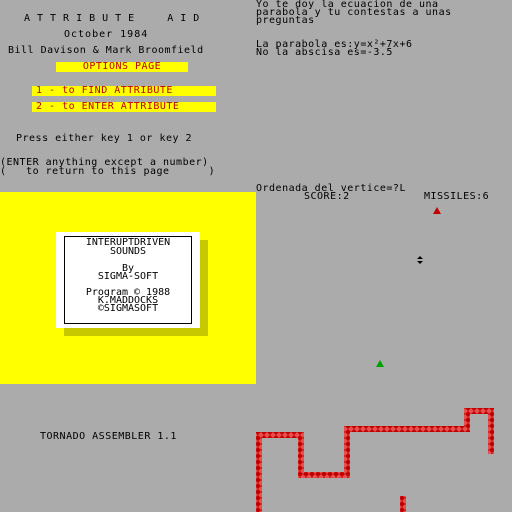 The width and height of the screenshot is (512, 512). Describe the element at coordinates (437, 210) in the screenshot. I see `enemy-ship-icon` at that location.